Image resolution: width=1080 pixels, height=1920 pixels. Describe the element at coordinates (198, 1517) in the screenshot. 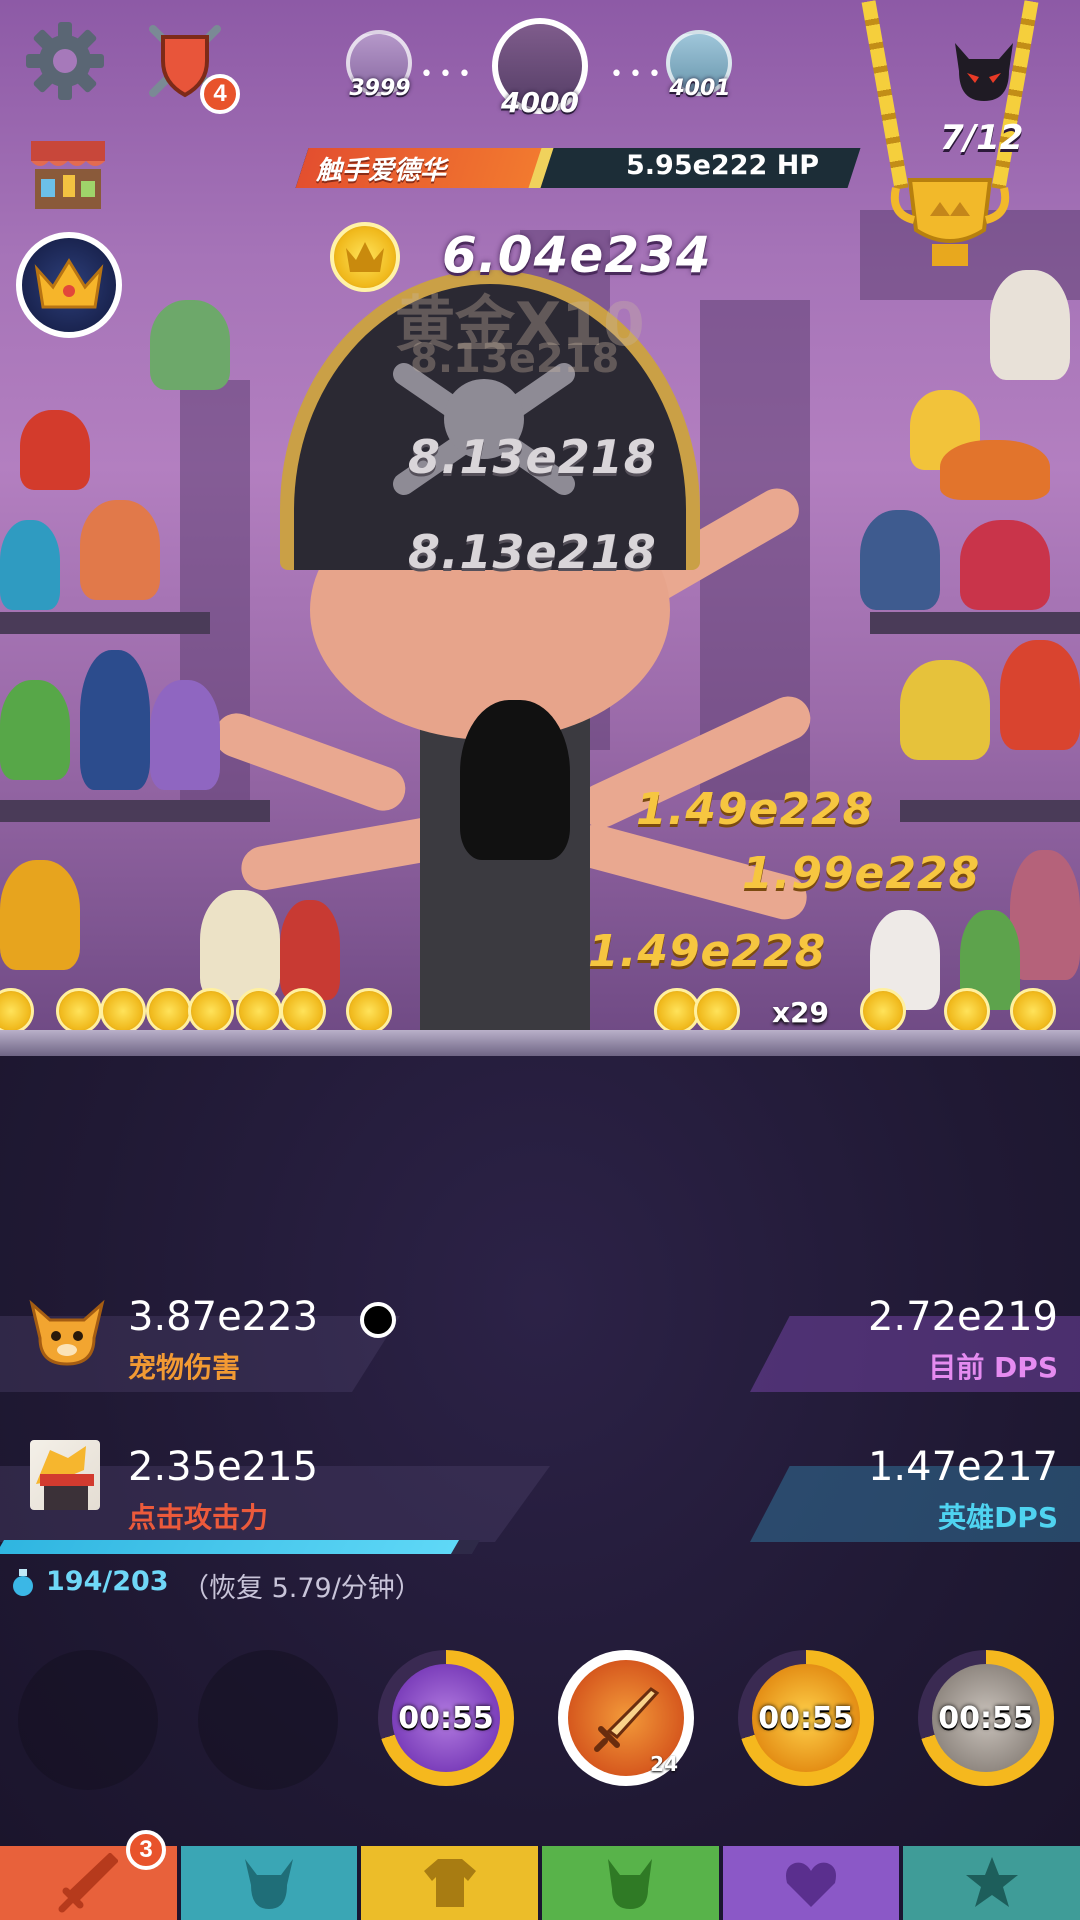

I see `tap-damage-label: 点击攻击力` at that location.